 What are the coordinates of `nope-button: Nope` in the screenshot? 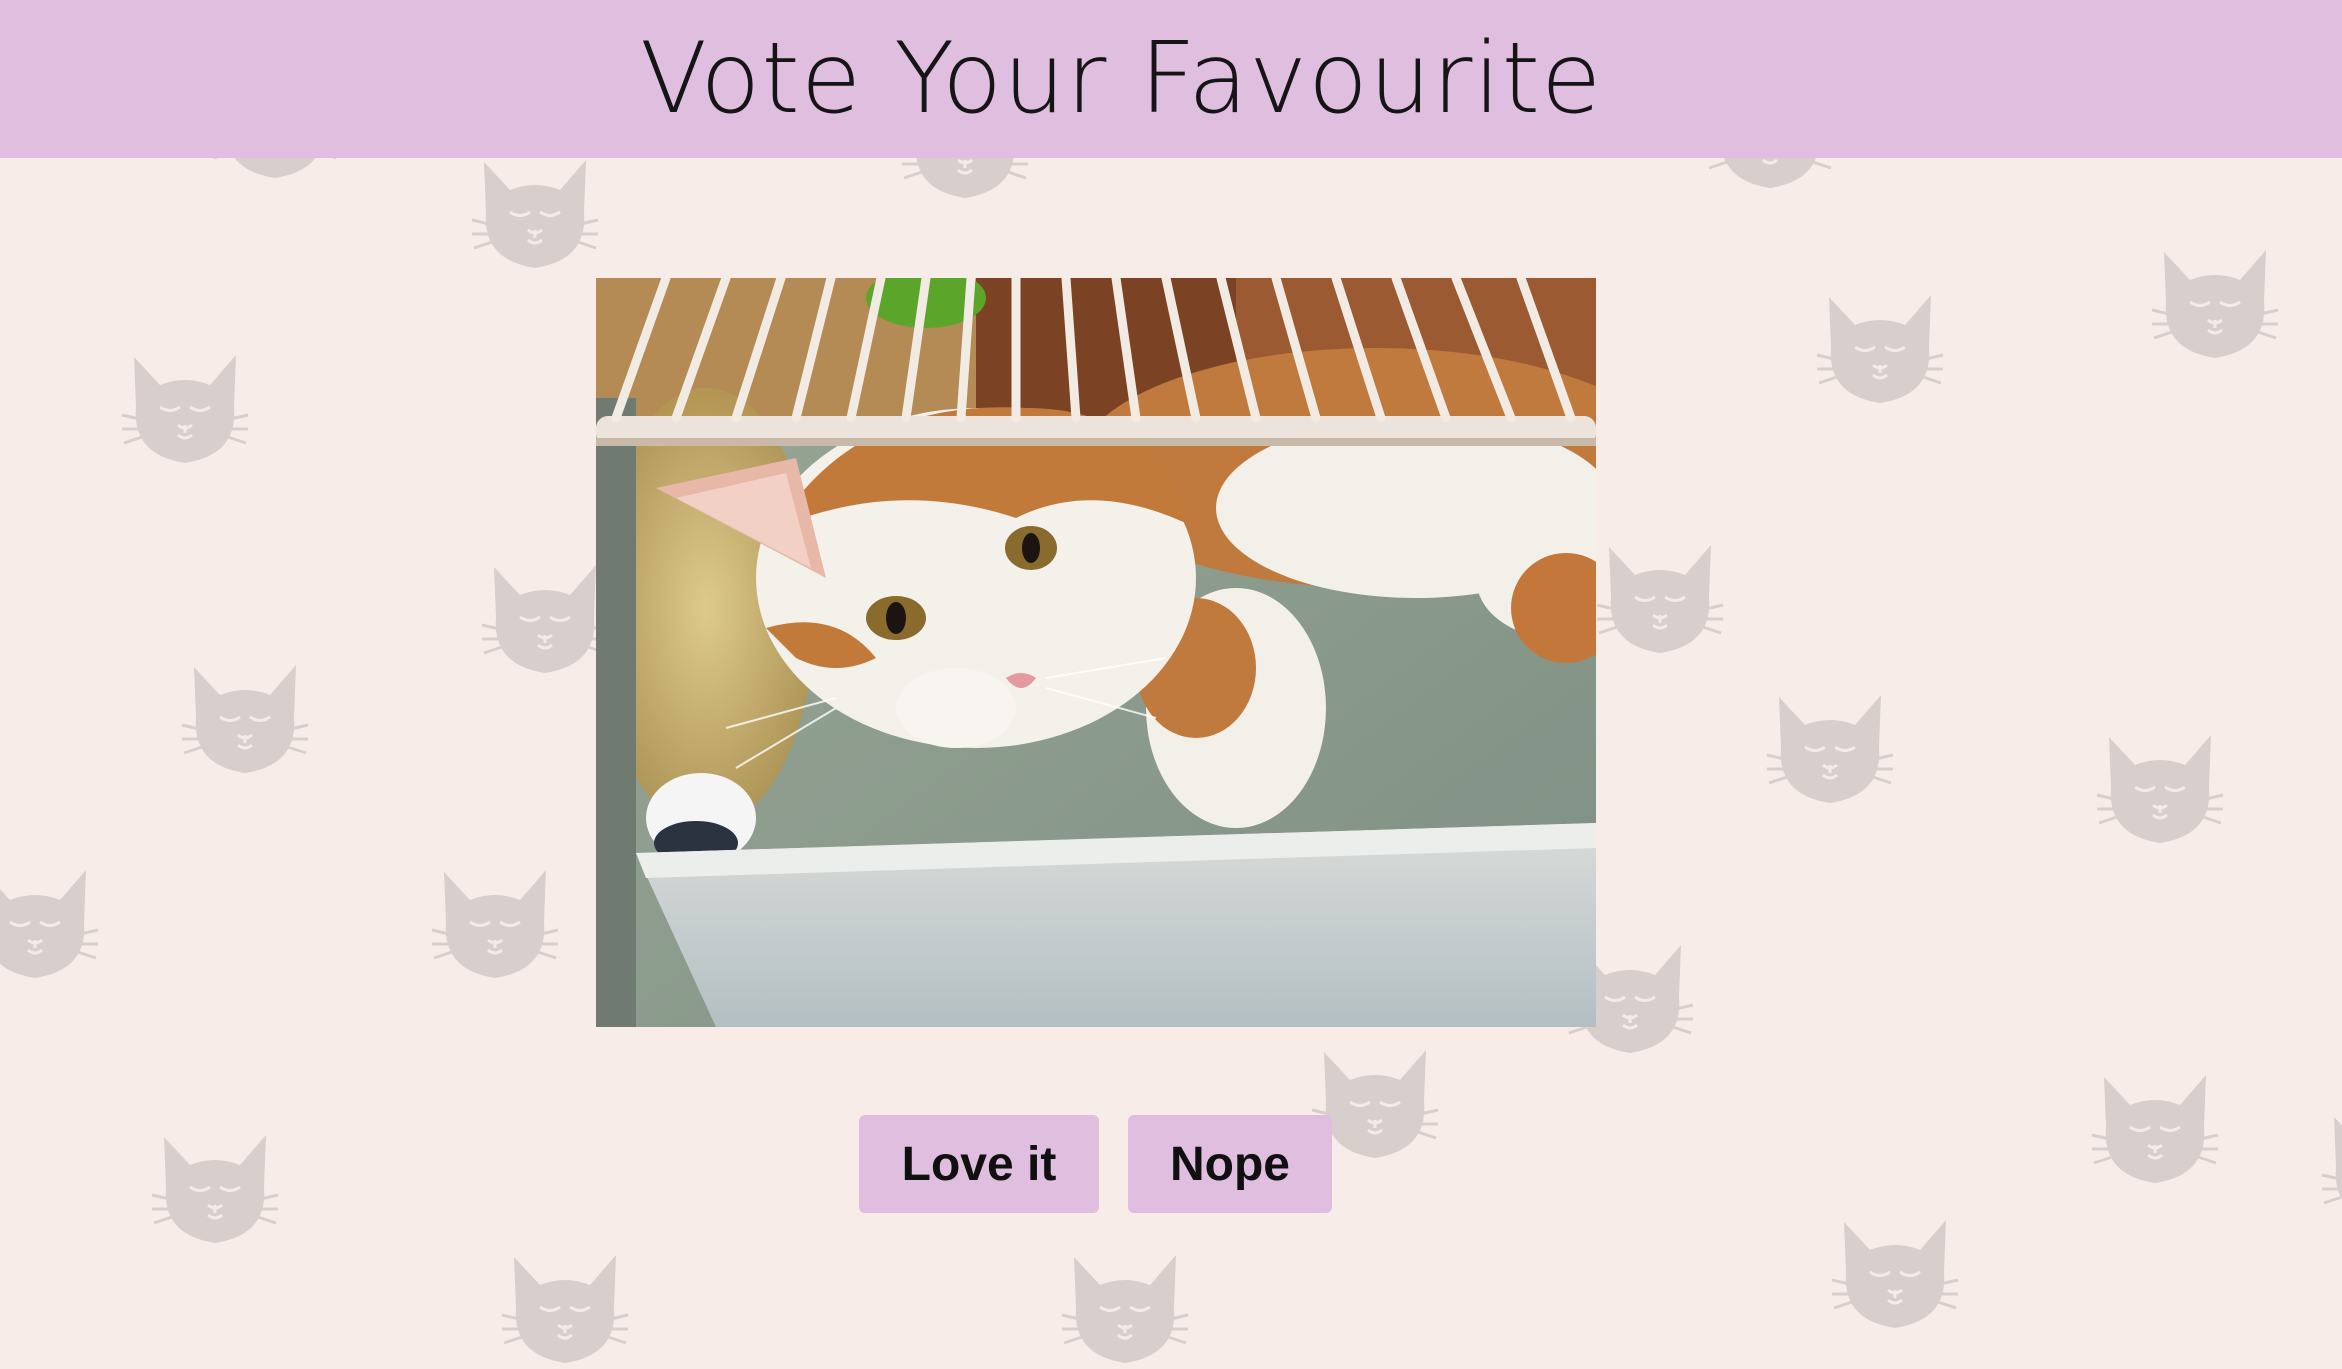 It's located at (1230, 1164).